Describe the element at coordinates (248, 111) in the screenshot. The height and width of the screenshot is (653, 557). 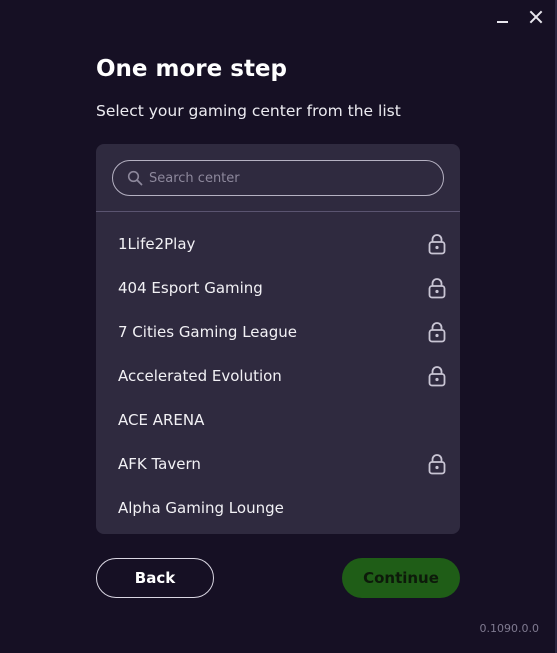
I see `page-subtitle: Select your gaming center from the list` at that location.